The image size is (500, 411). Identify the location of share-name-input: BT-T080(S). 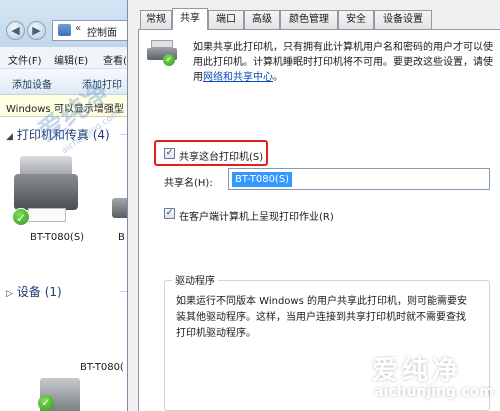
(359, 179).